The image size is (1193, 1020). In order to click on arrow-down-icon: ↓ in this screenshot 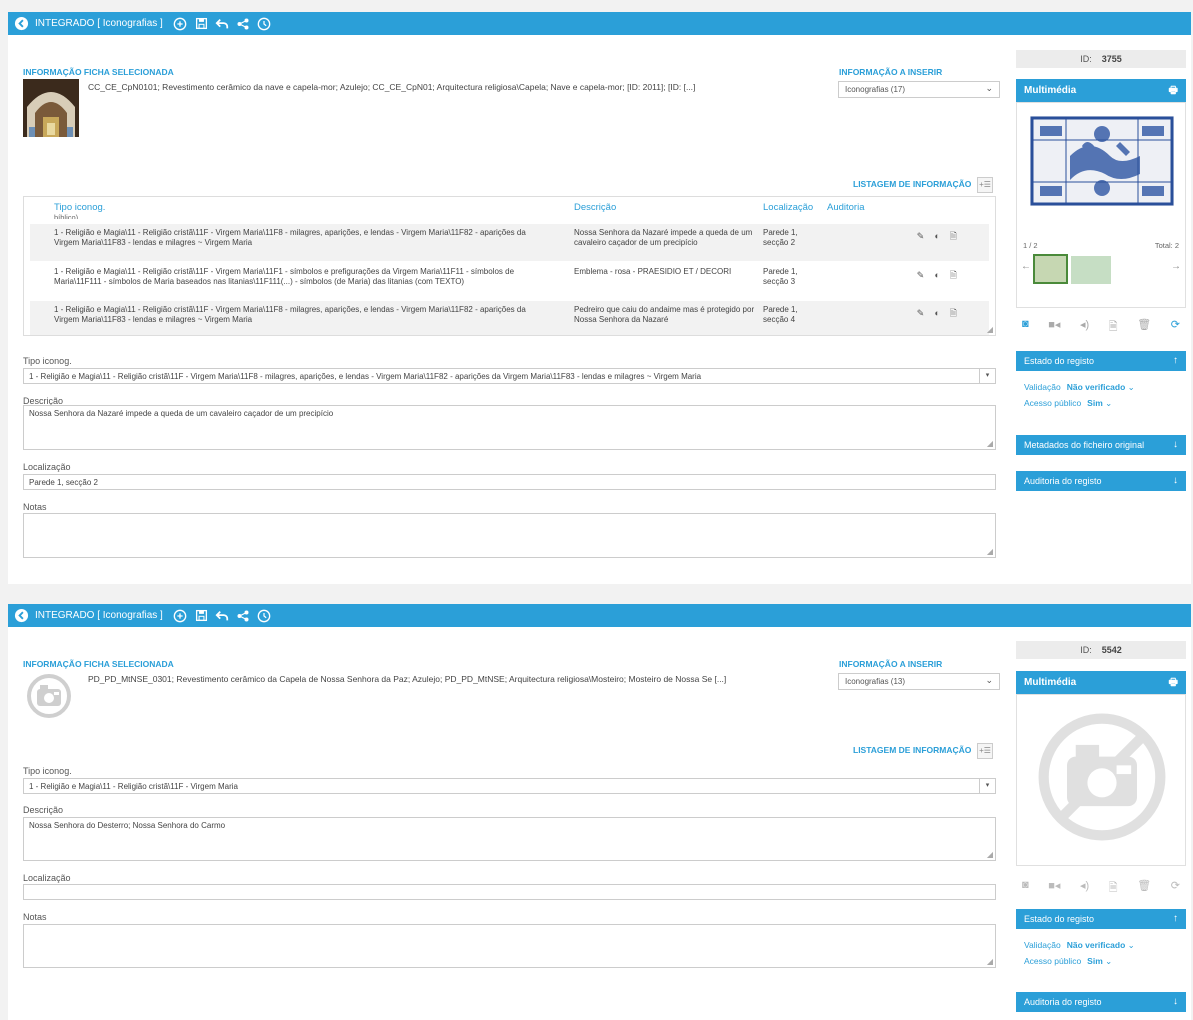, I will do `click(1175, 444)`.